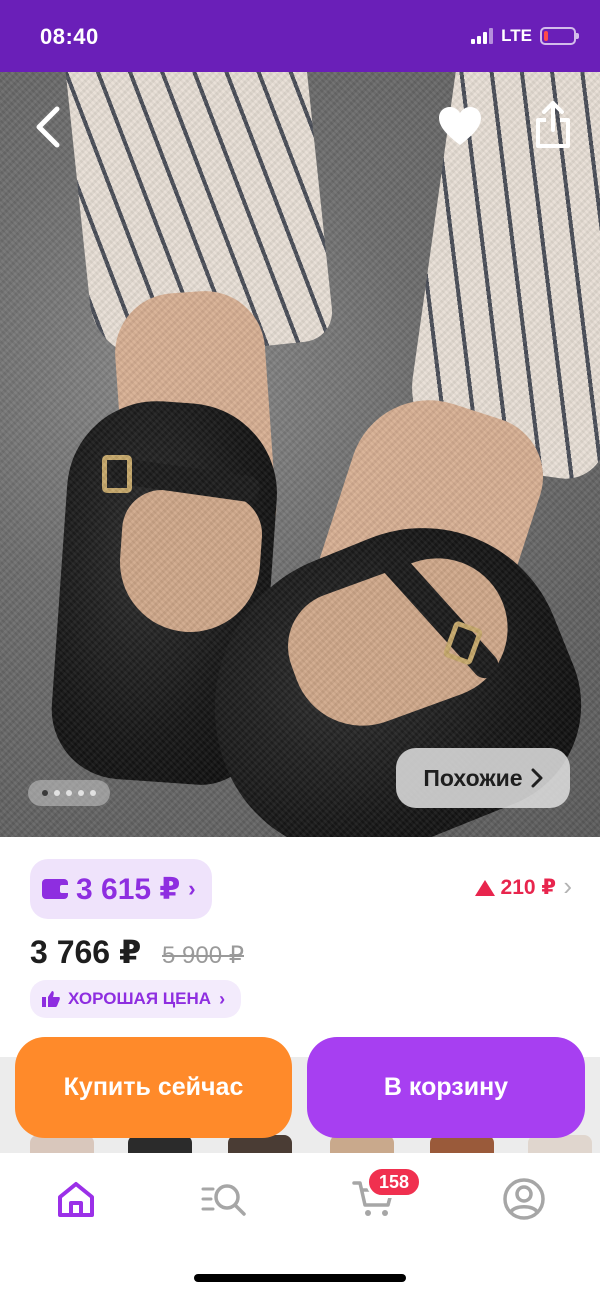 Image resolution: width=600 pixels, height=1298 pixels. Describe the element at coordinates (128, 889) in the screenshot. I see `wallet-price-value: 3 615 ₽` at that location.